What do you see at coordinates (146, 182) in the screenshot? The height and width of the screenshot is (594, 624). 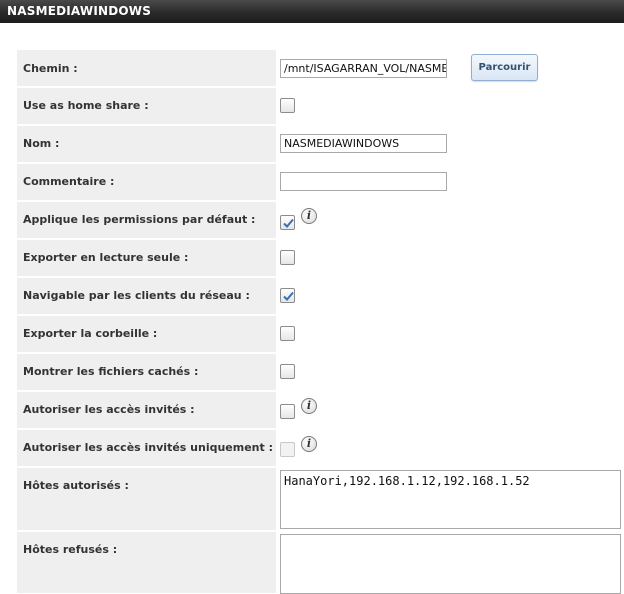 I see `label-commentaire: Commentaire :` at bounding box center [146, 182].